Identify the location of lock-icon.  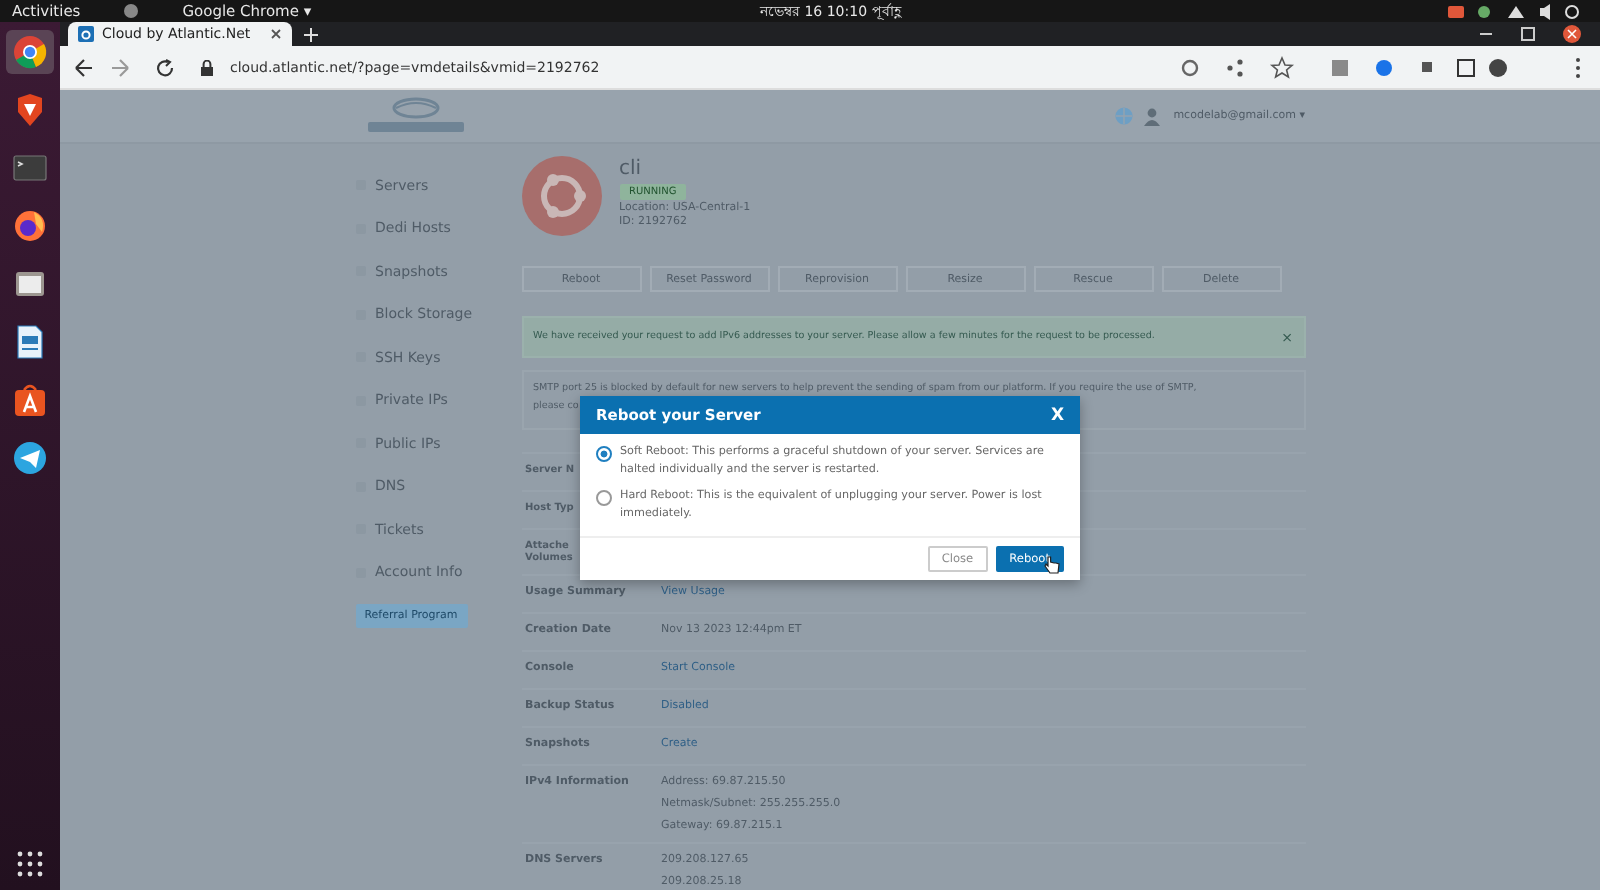
(207, 67).